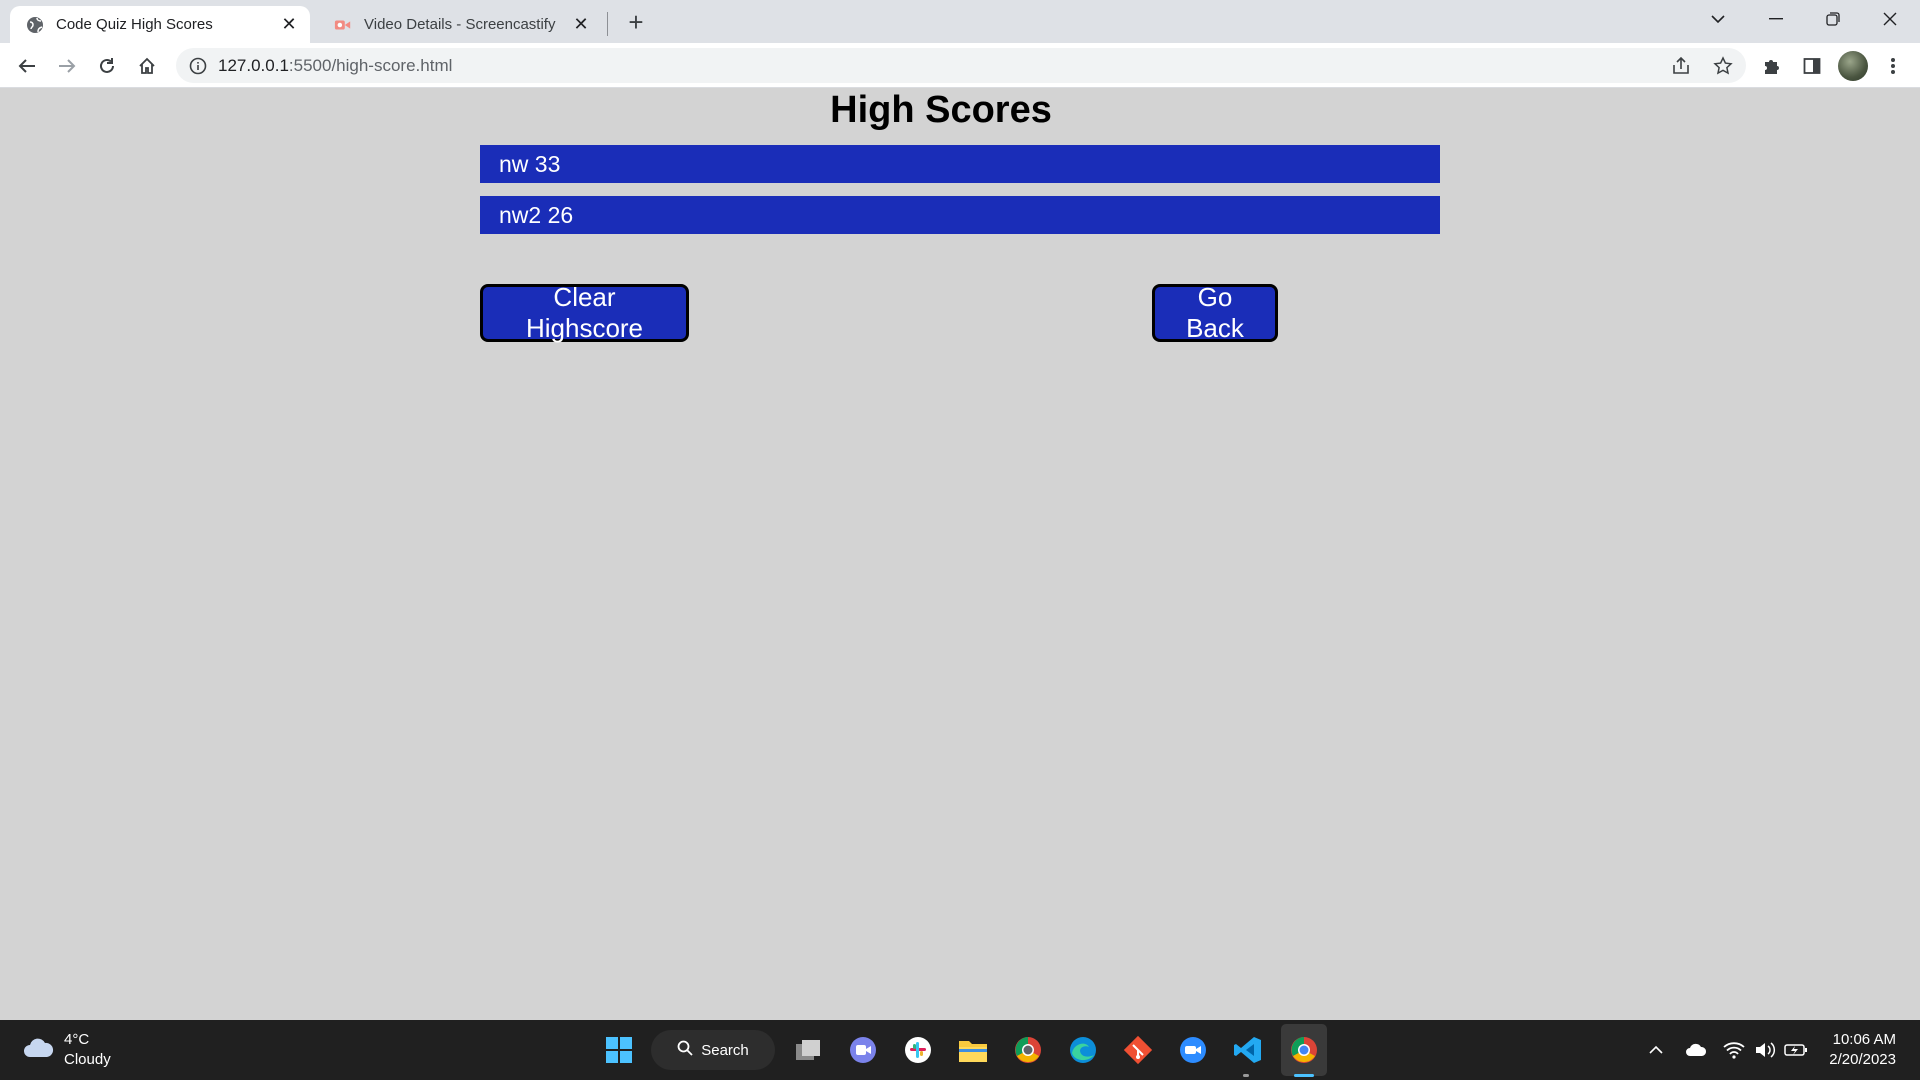 The width and height of the screenshot is (1920, 1080). Describe the element at coordinates (67, 66) in the screenshot. I see `forward-arrow-icon` at that location.